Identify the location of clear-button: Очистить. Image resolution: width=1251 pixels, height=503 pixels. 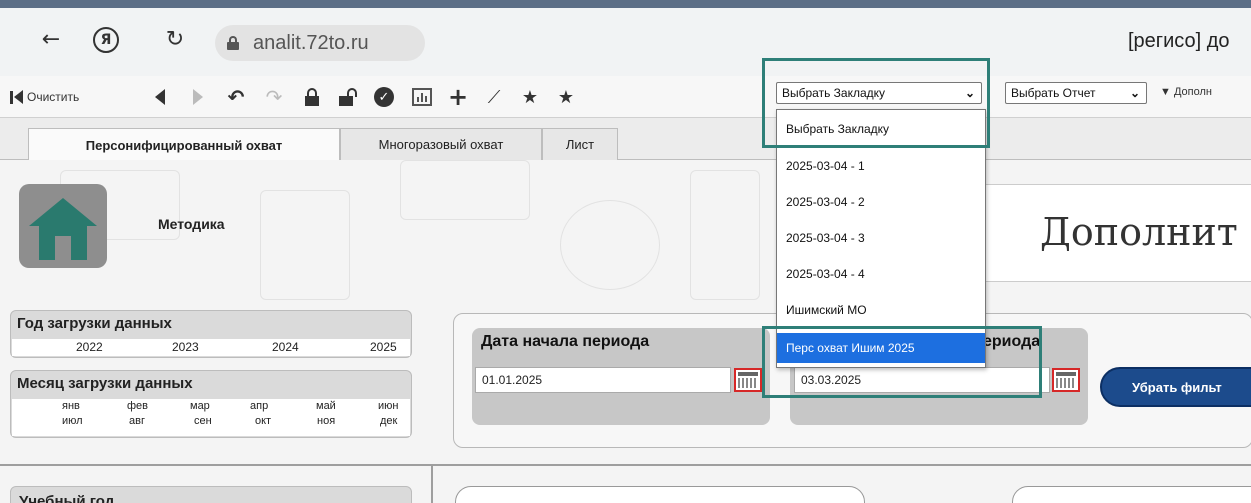
(44, 97).